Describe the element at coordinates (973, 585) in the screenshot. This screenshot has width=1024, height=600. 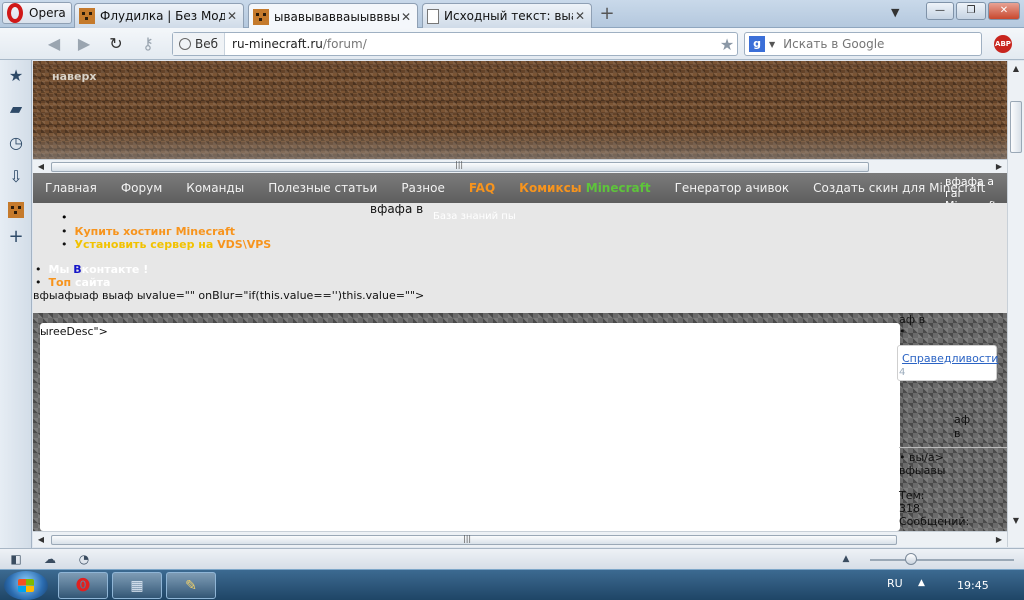
I see `taskbar-clock: 19:45` at that location.